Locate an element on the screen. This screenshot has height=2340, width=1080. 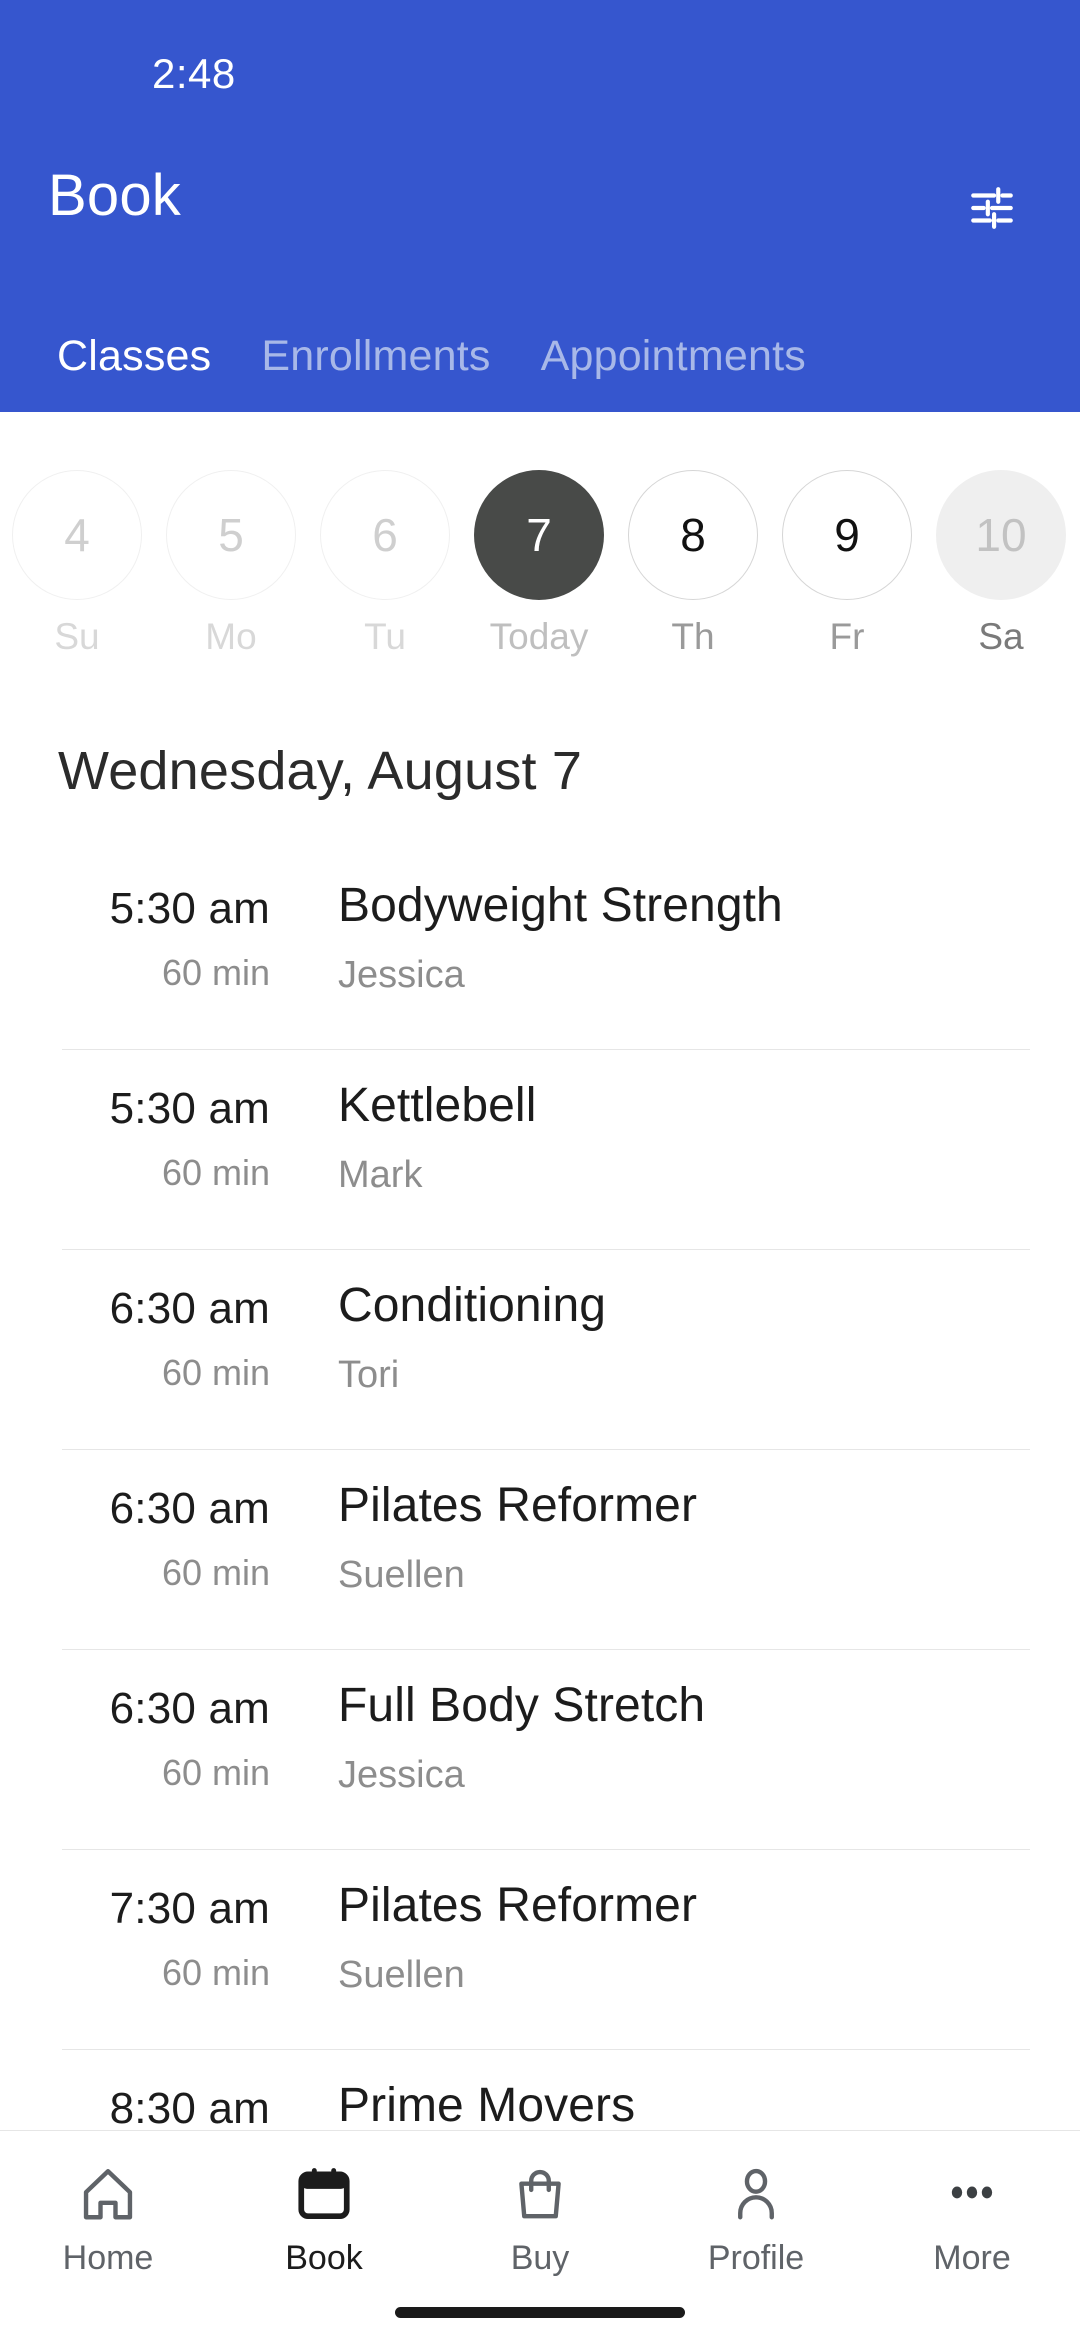
nav-label-more: More is located at coordinates (972, 2258).